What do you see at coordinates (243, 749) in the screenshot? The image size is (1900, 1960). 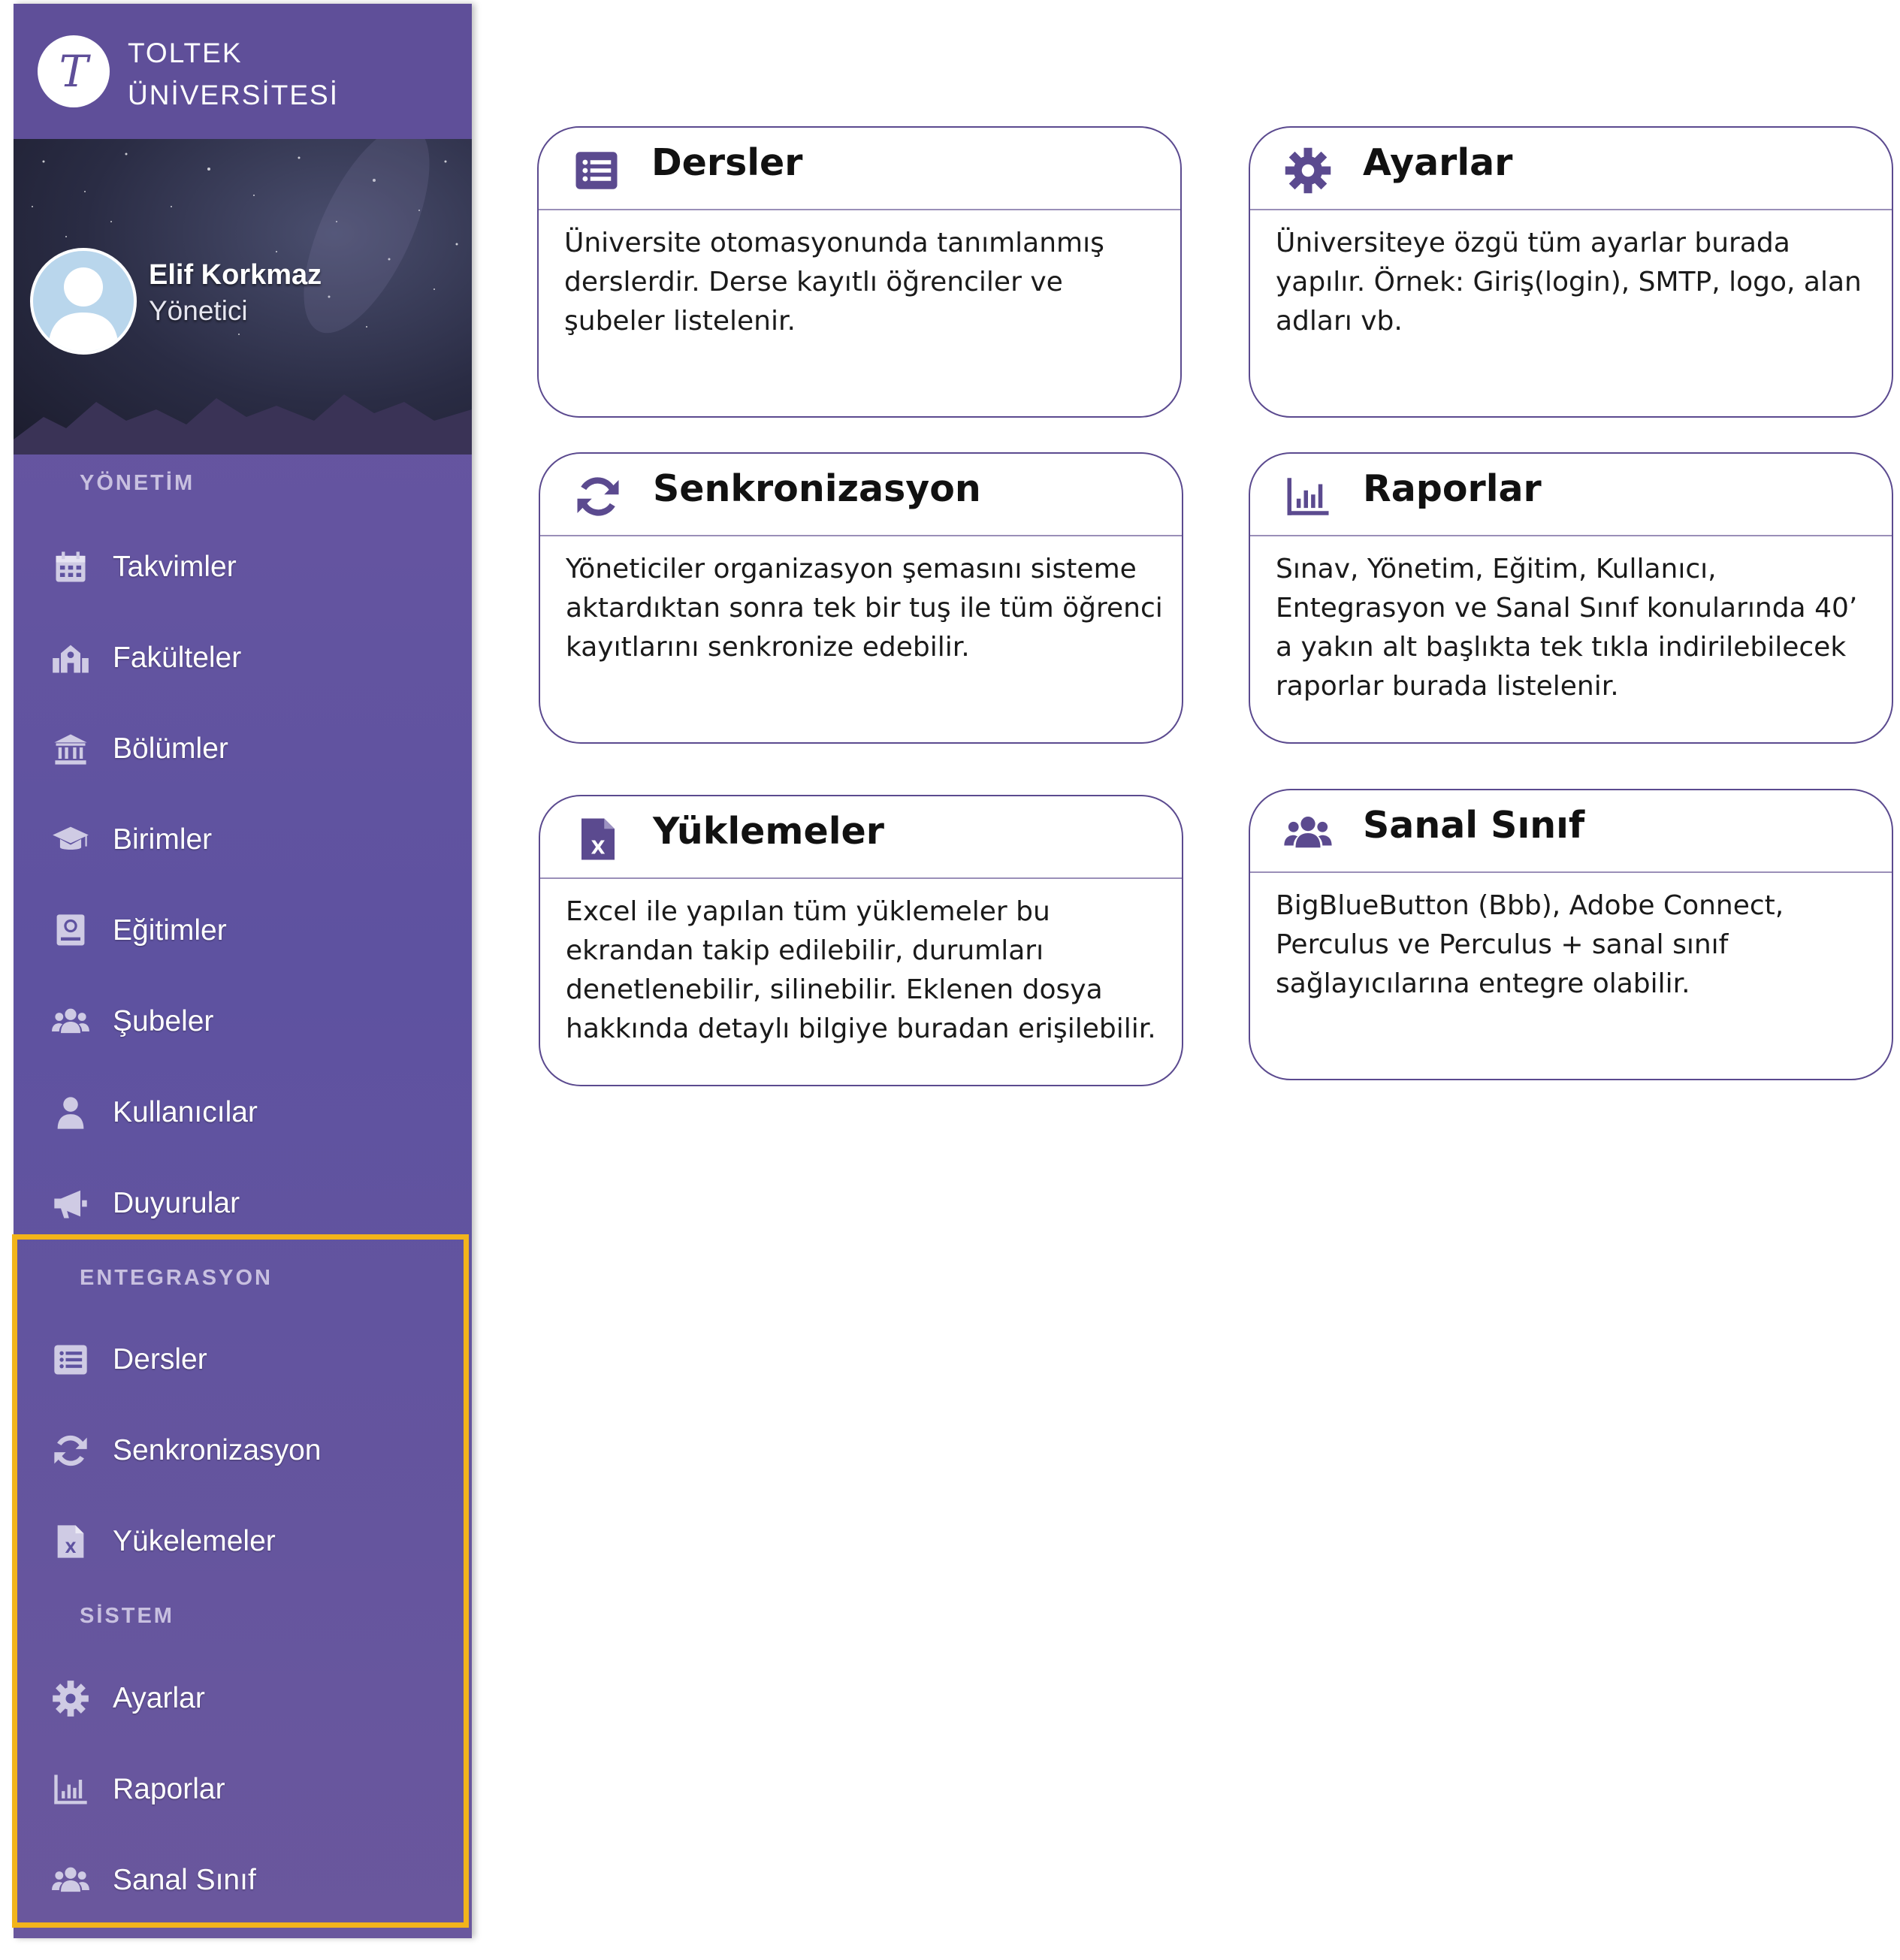 I see `sidebar-item-bolumler: Bölümler` at bounding box center [243, 749].